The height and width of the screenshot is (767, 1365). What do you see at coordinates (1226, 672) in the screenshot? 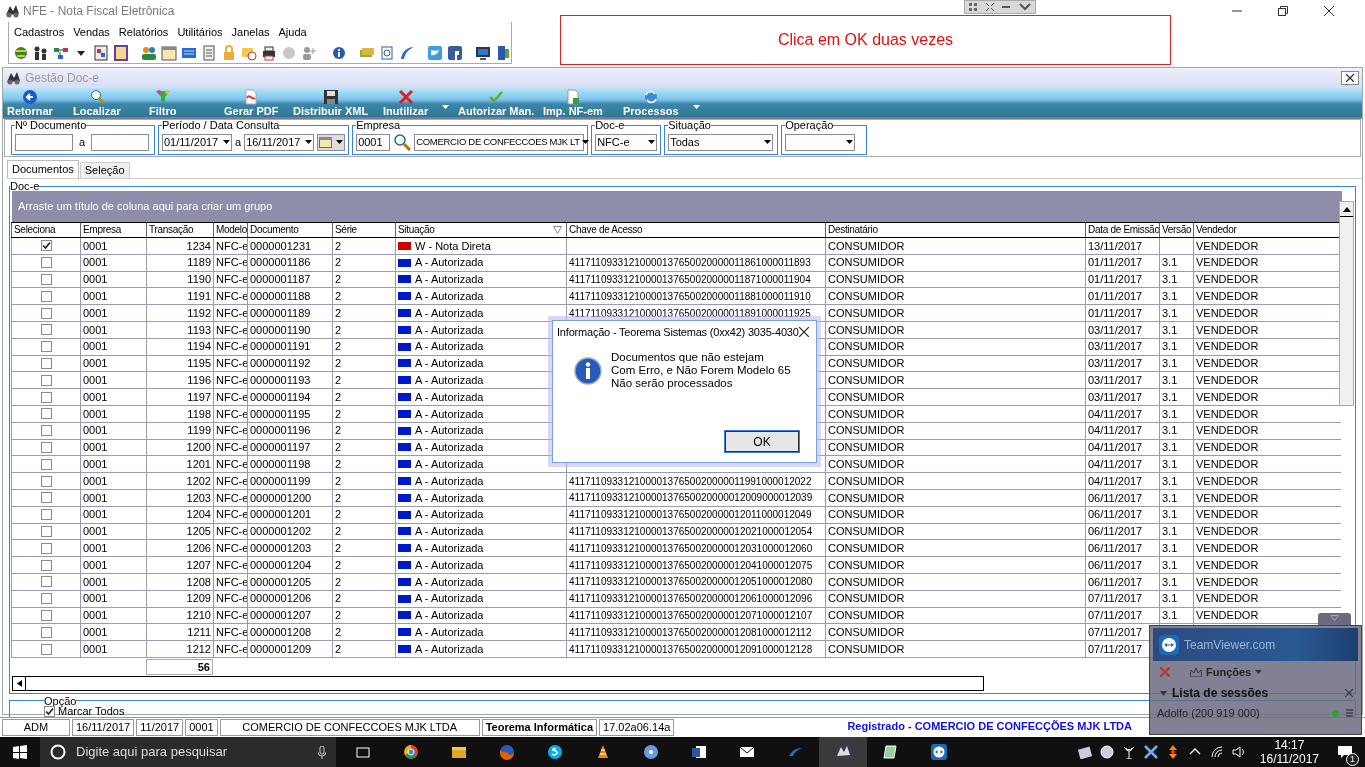
I see `functions-menu: Funções` at bounding box center [1226, 672].